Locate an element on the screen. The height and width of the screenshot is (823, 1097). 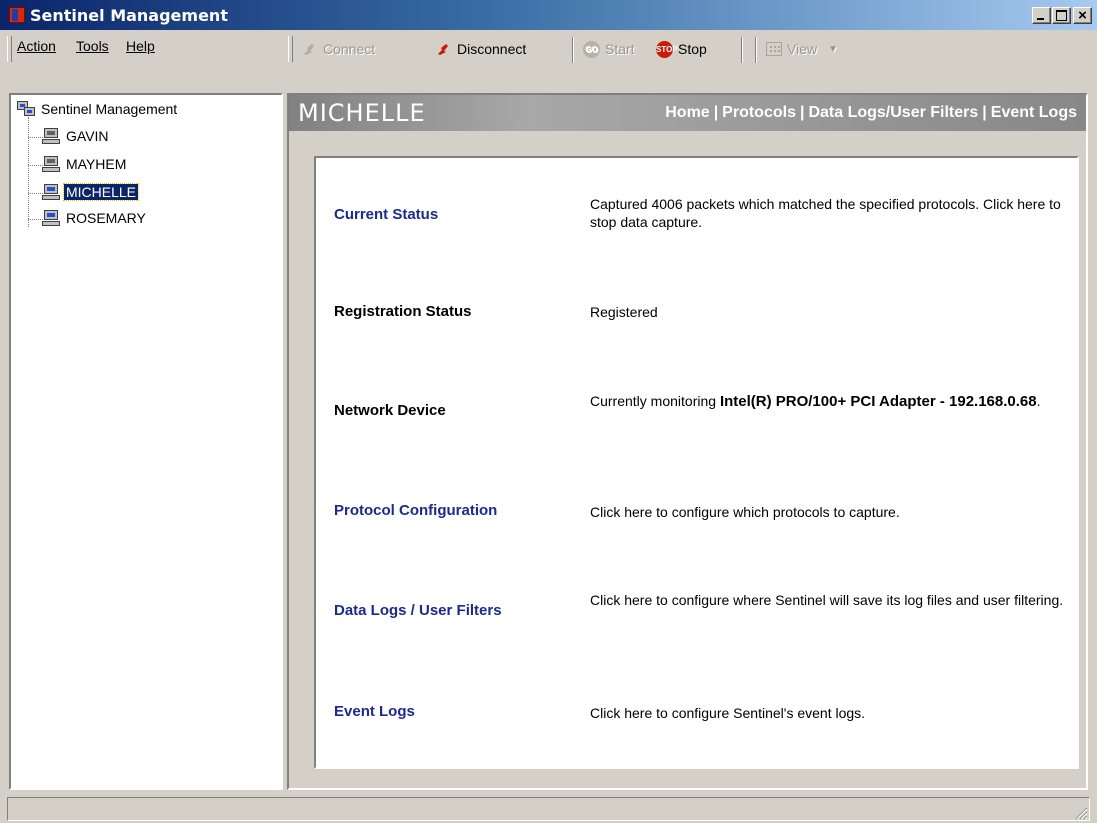
tree-node-label: GAVIN is located at coordinates (87, 136).